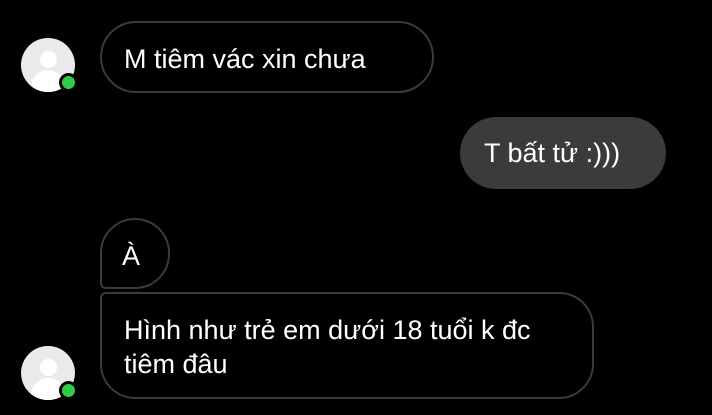 The width and height of the screenshot is (712, 415). I want to click on contact-avatar-1-wrapper, so click(49, 65).